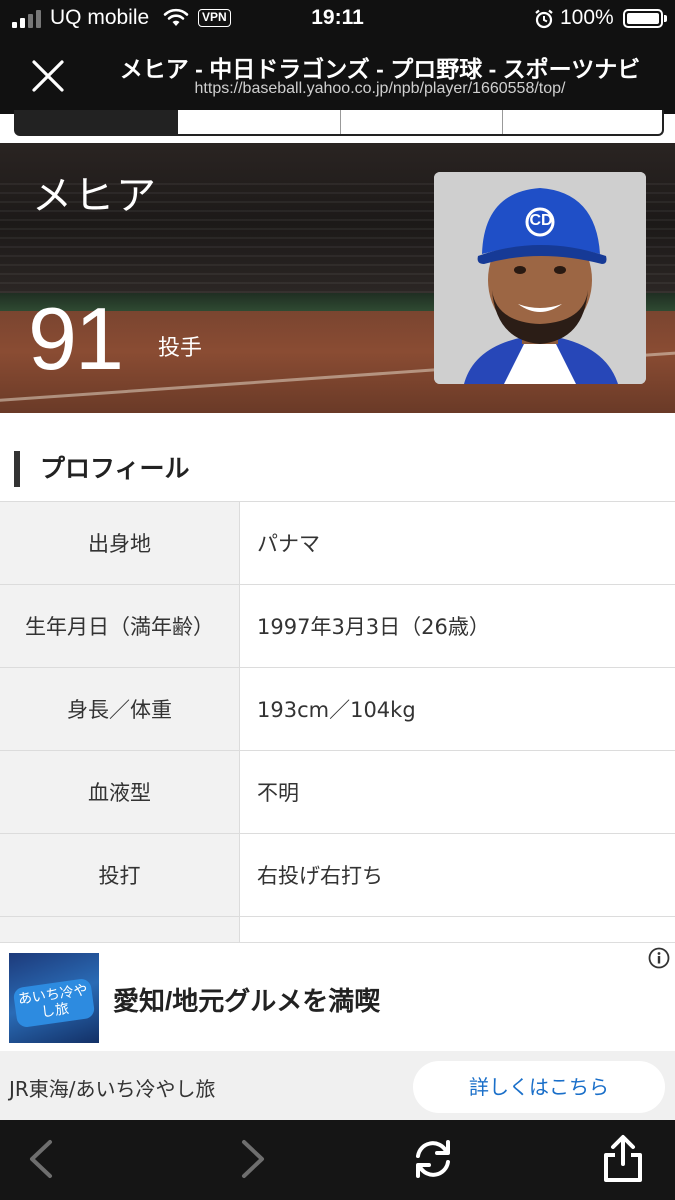 This screenshot has width=675, height=1200. I want to click on player-name: メヒア, so click(95, 196).